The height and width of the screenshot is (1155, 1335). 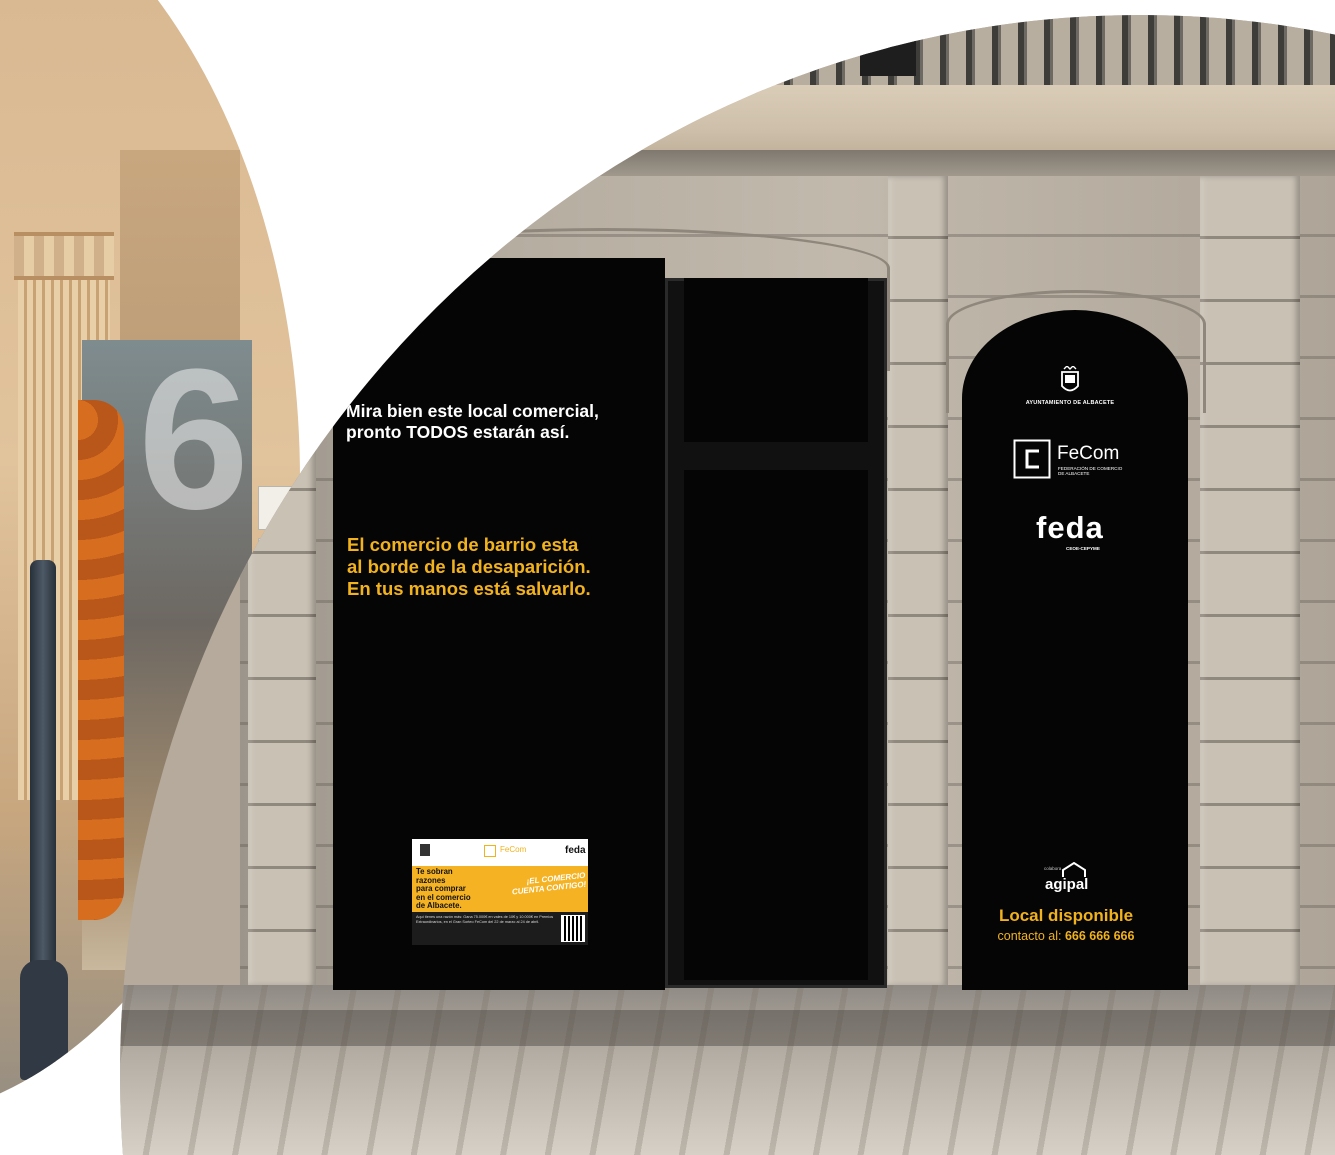 I want to click on orange-wave-decoration, so click(x=101, y=660).